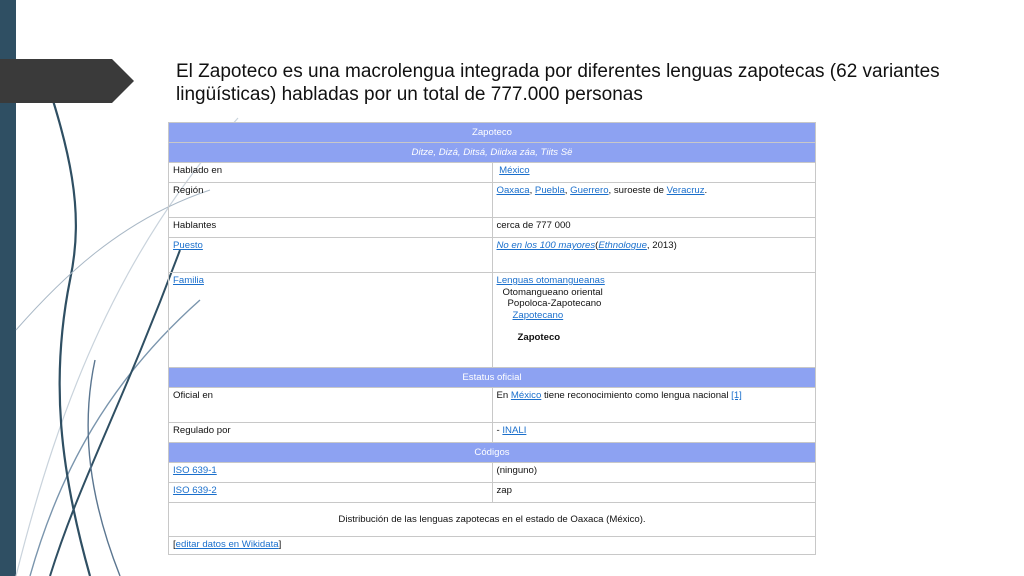 This screenshot has height=576, width=1024. What do you see at coordinates (554, 303) in the screenshot?
I see `family-tree-item: Popoloca-Zapotecano` at bounding box center [554, 303].